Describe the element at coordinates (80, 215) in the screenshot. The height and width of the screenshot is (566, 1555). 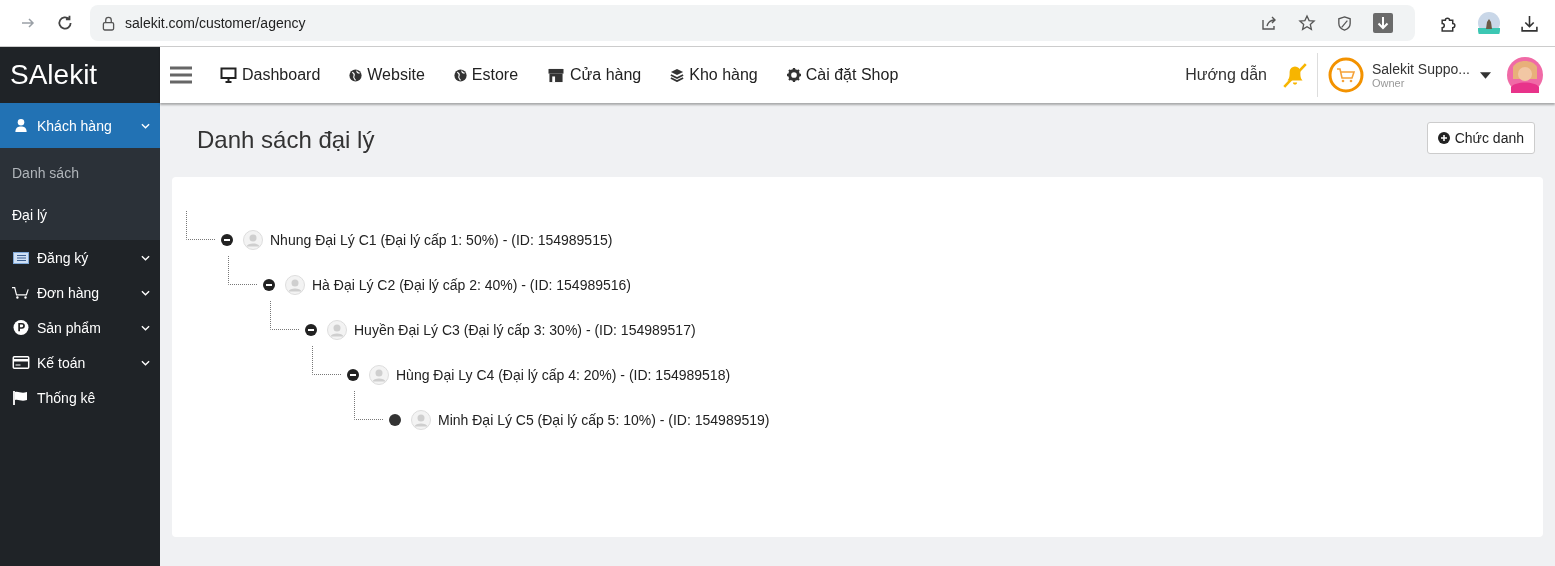
I see `sidebar-subitem: Đại lý` at that location.